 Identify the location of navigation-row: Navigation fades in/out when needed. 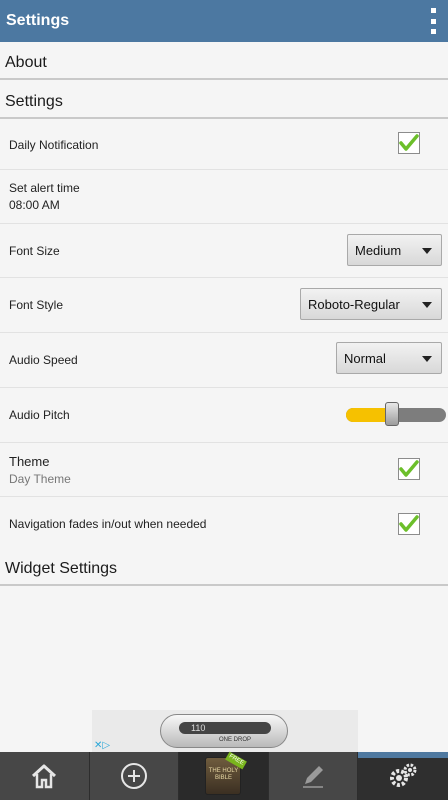
(224, 523).